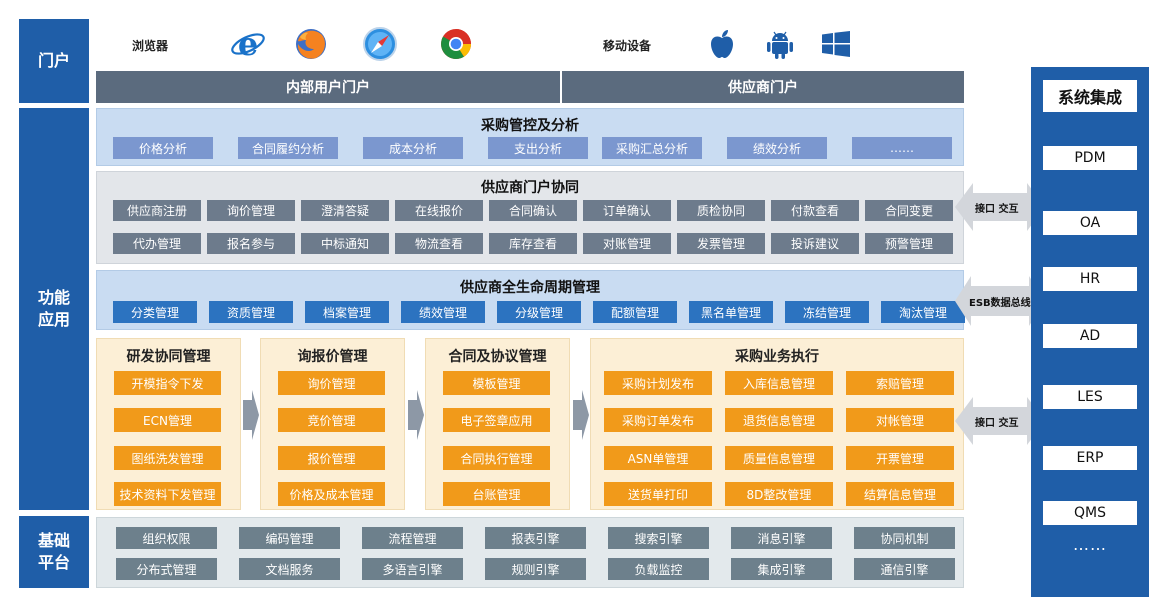 Image resolution: width=1168 pixels, height=606 pixels. Describe the element at coordinates (345, 243) in the screenshot. I see `collab-item: 中标通知` at that location.